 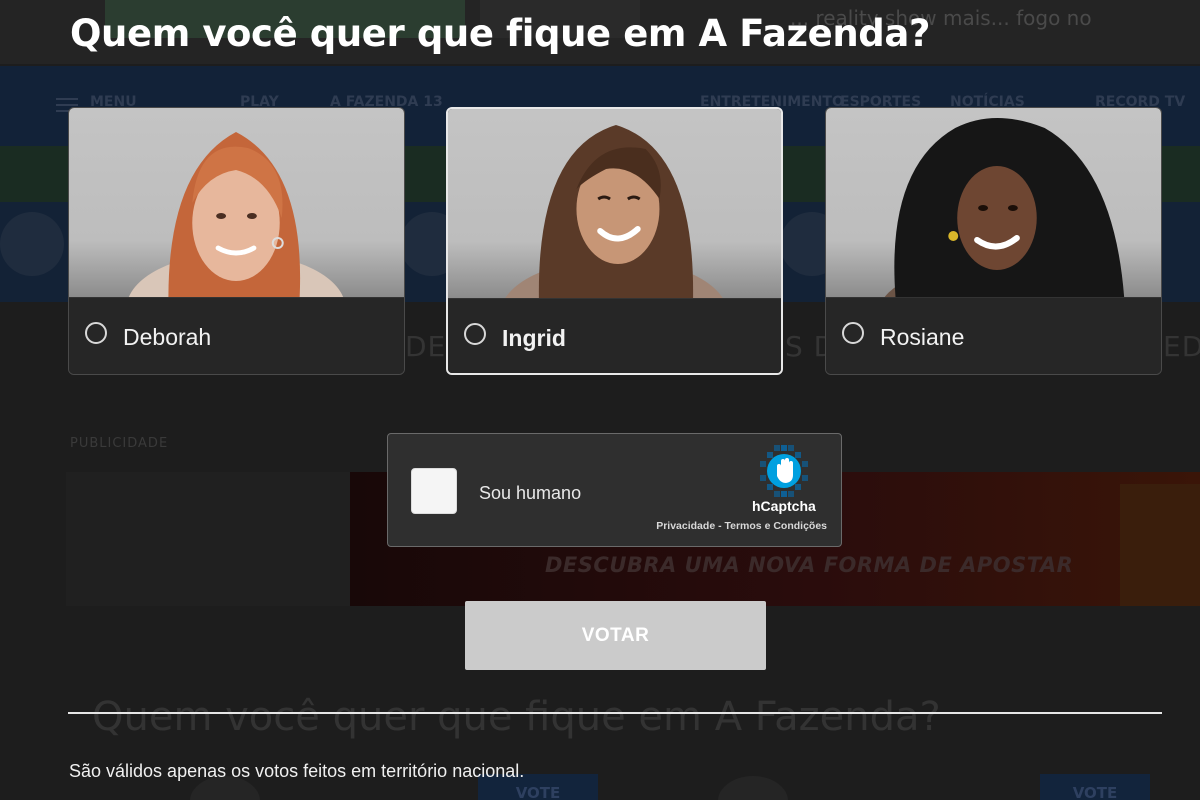 What do you see at coordinates (167, 337) in the screenshot?
I see `candidate-name: Deborah` at bounding box center [167, 337].